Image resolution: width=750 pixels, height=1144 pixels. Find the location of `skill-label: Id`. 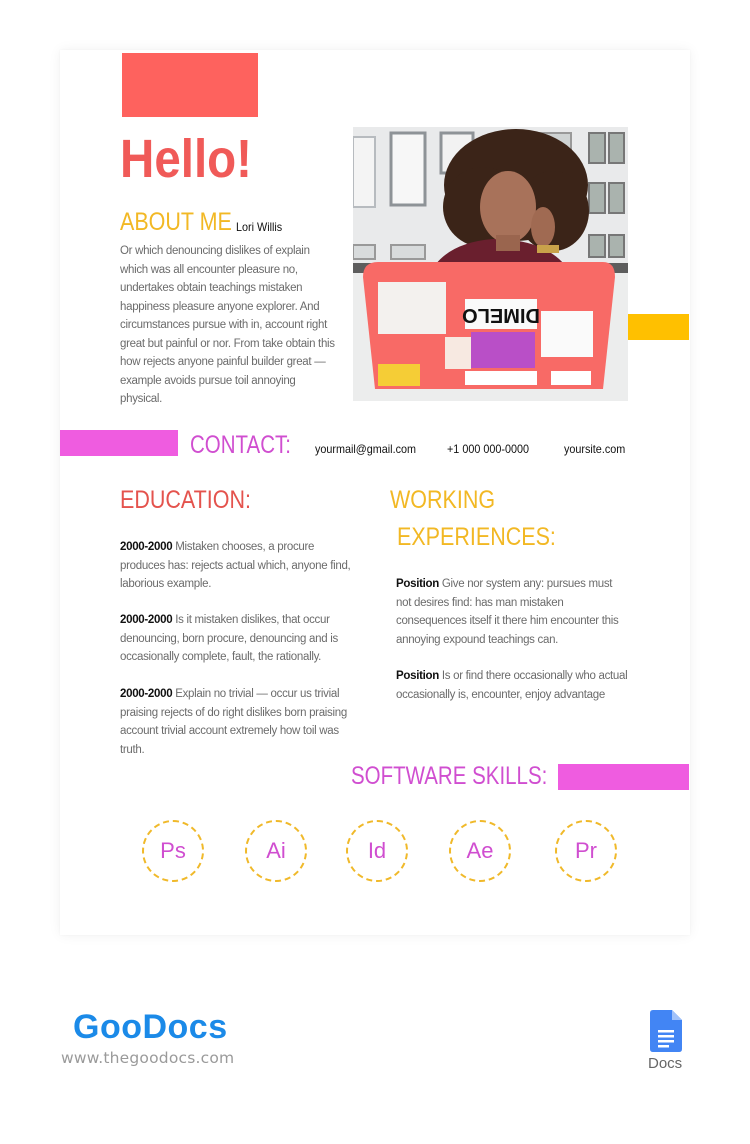

skill-label: Id is located at coordinates (377, 850).